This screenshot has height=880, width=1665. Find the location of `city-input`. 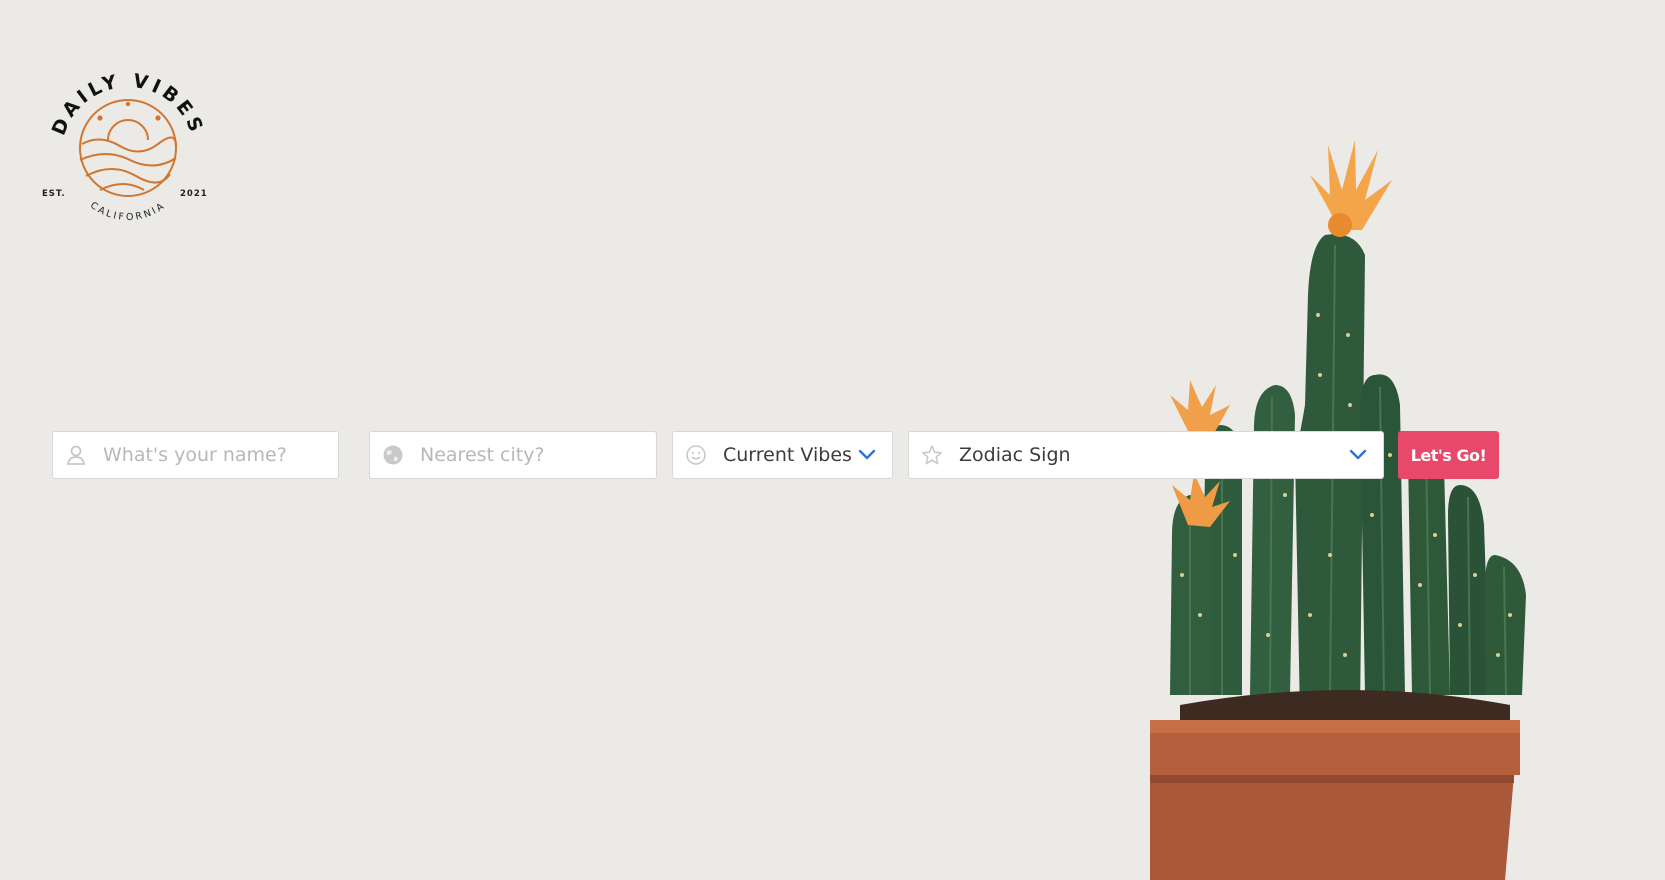

city-input is located at coordinates (534, 455).